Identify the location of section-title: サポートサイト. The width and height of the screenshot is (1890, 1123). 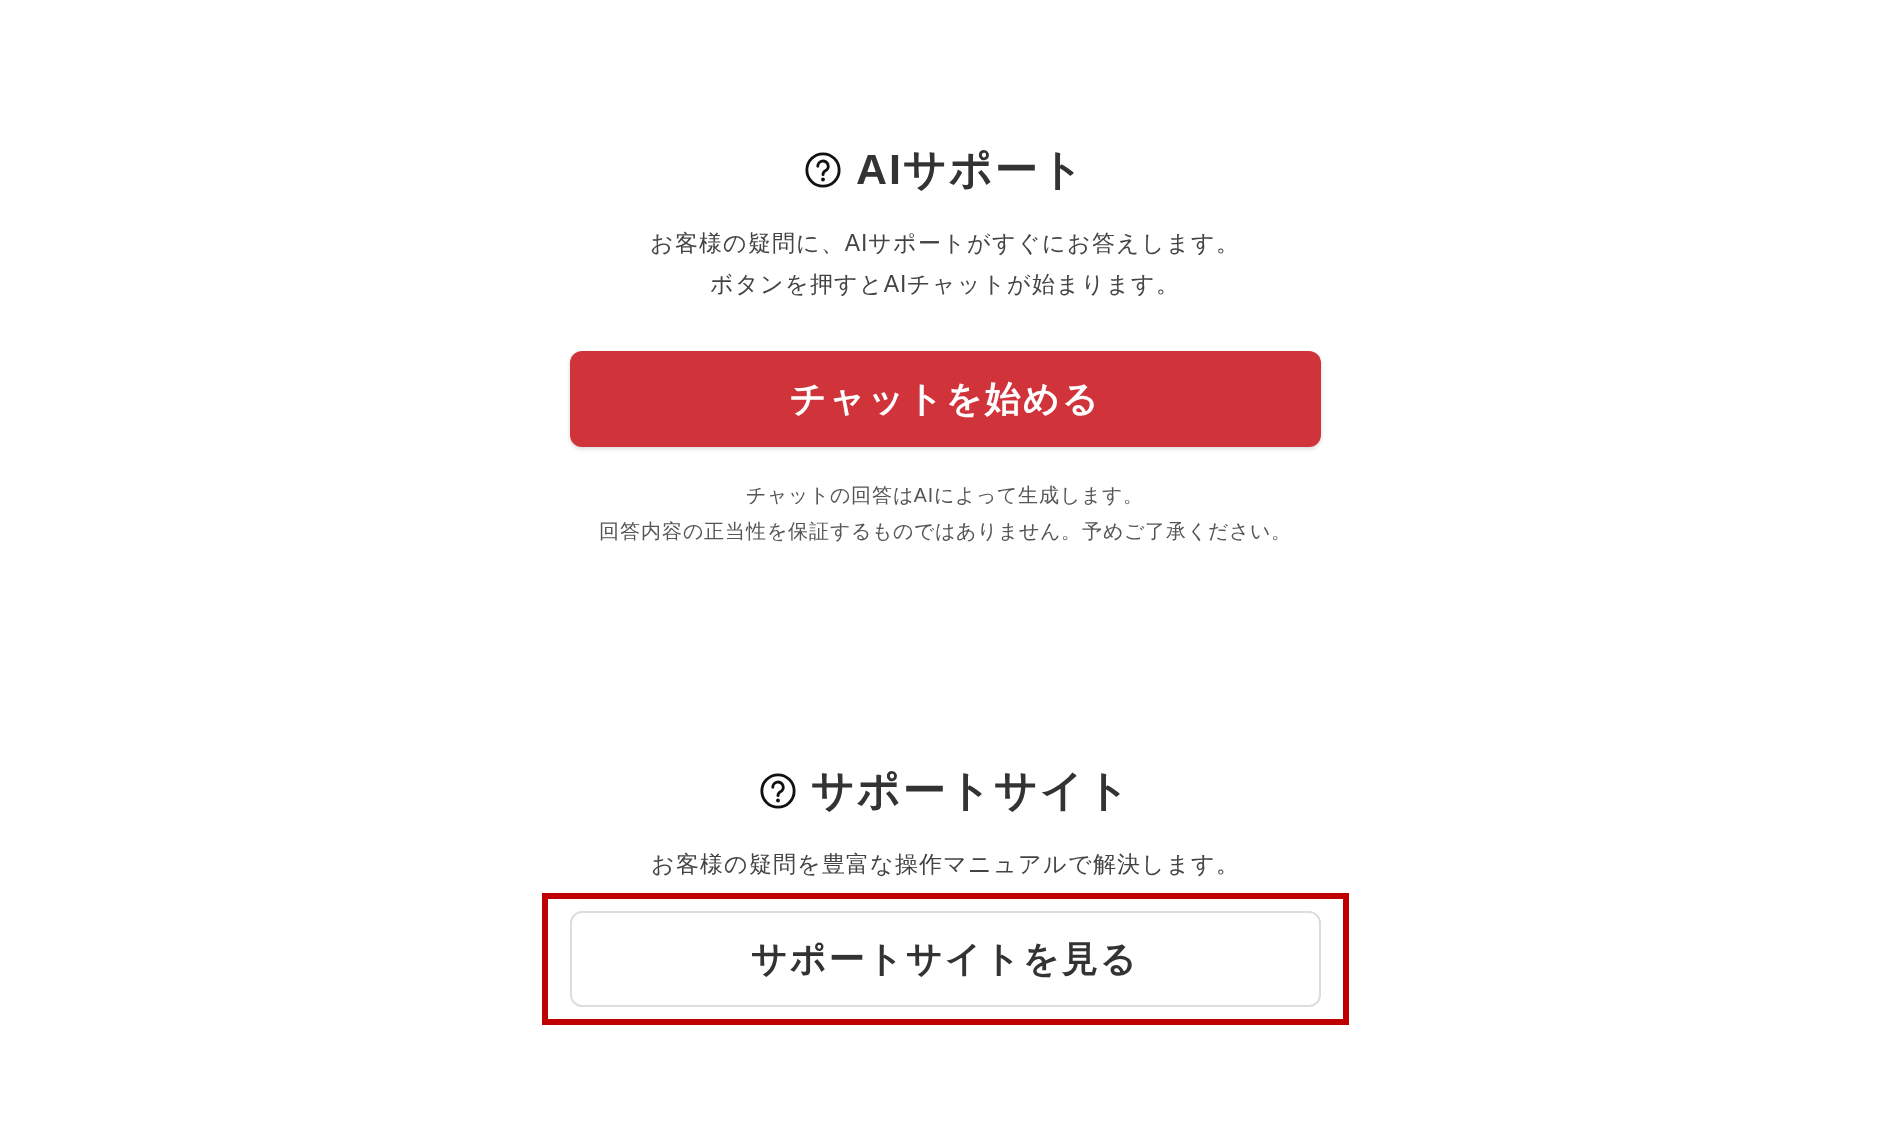
(971, 790).